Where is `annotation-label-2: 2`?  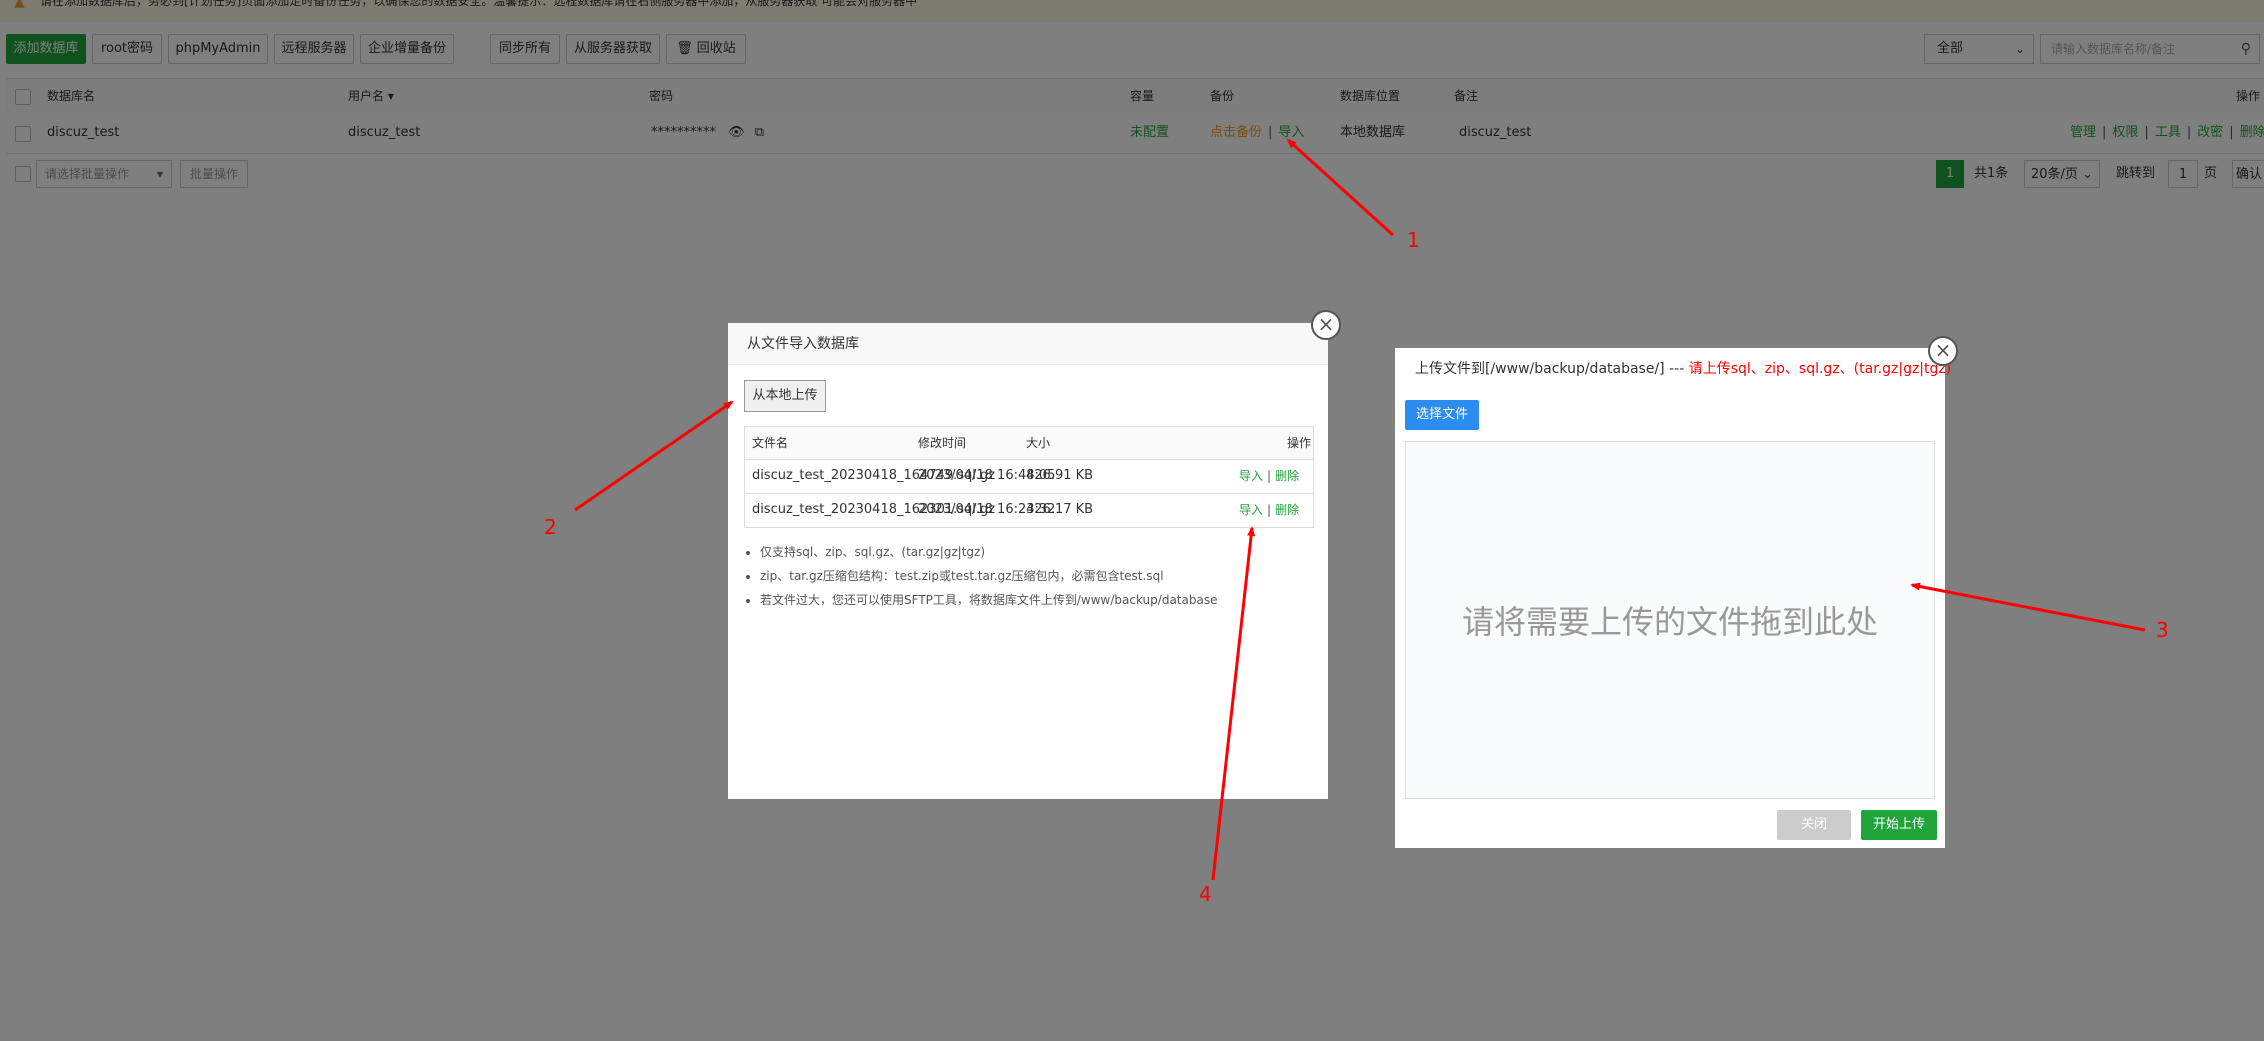
annotation-label-2: 2 is located at coordinates (550, 527).